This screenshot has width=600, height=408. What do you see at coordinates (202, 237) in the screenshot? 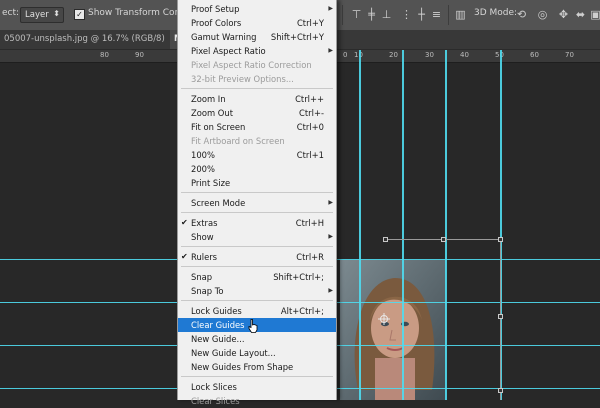
I see `menu-item-label: Show` at bounding box center [202, 237].